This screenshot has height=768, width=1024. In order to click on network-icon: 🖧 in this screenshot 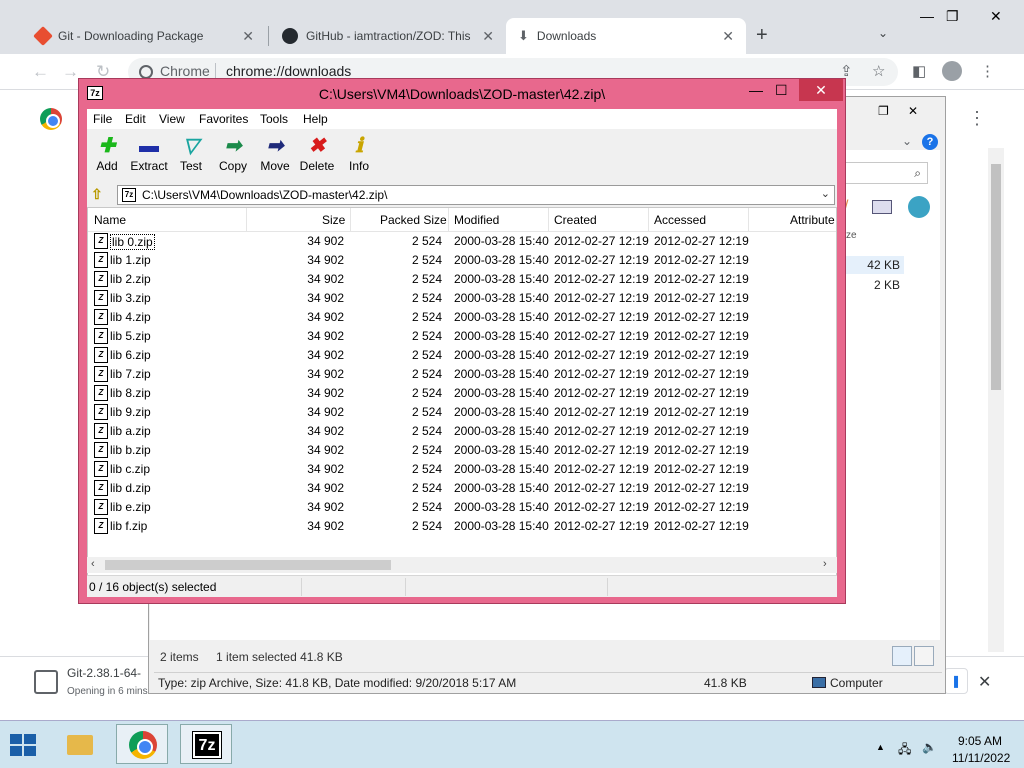, I will do `click(904, 750)`.